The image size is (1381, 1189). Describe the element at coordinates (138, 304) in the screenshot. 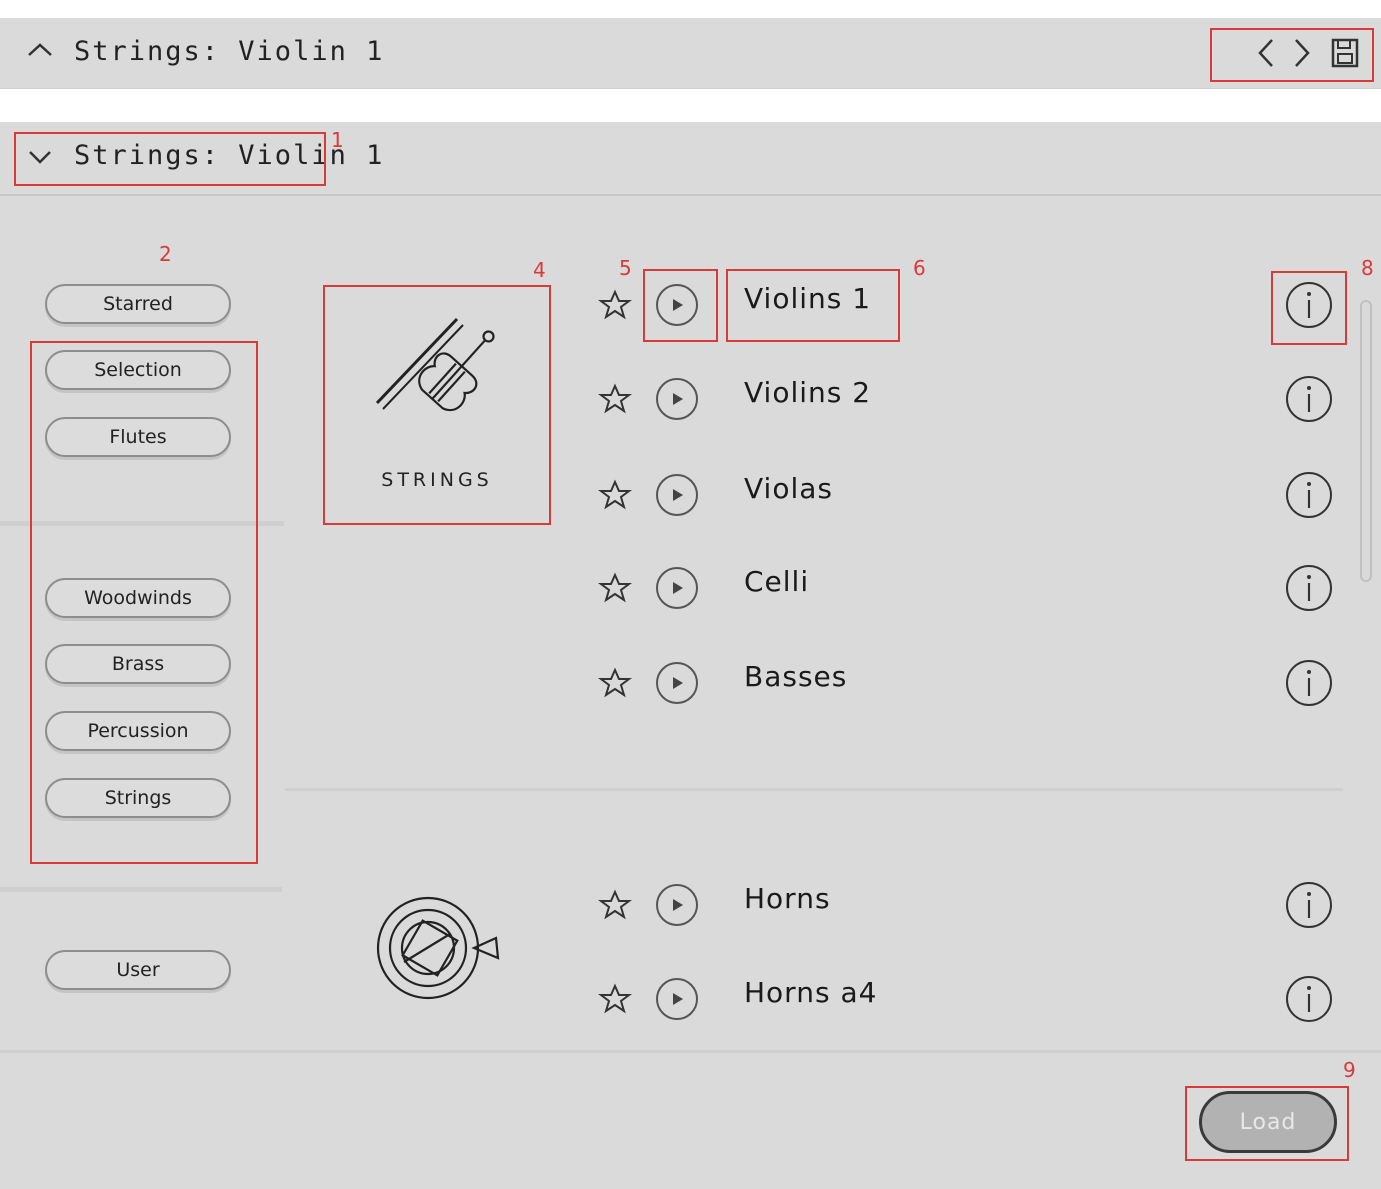

I see `filter-starred: Starred` at that location.